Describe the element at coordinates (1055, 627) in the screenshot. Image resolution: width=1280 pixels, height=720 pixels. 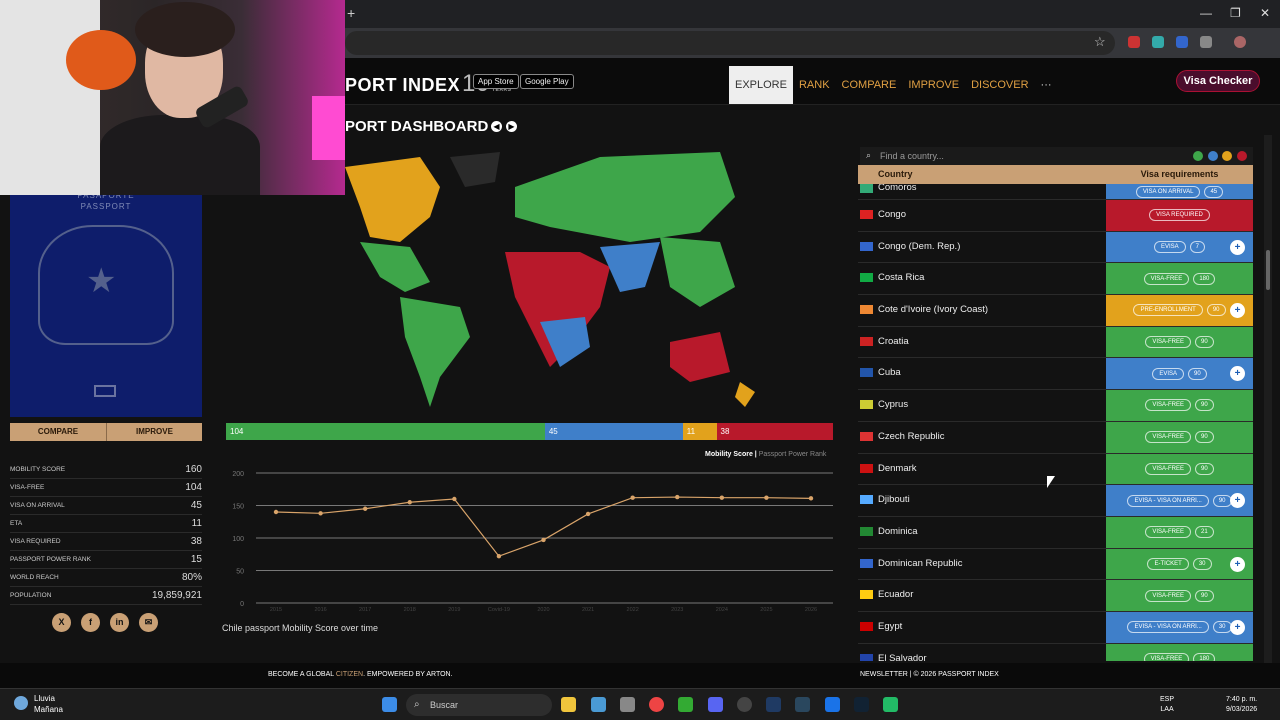
I see `country-row: Egypt EVISA - VISA ON ARRI... 30 +` at that location.